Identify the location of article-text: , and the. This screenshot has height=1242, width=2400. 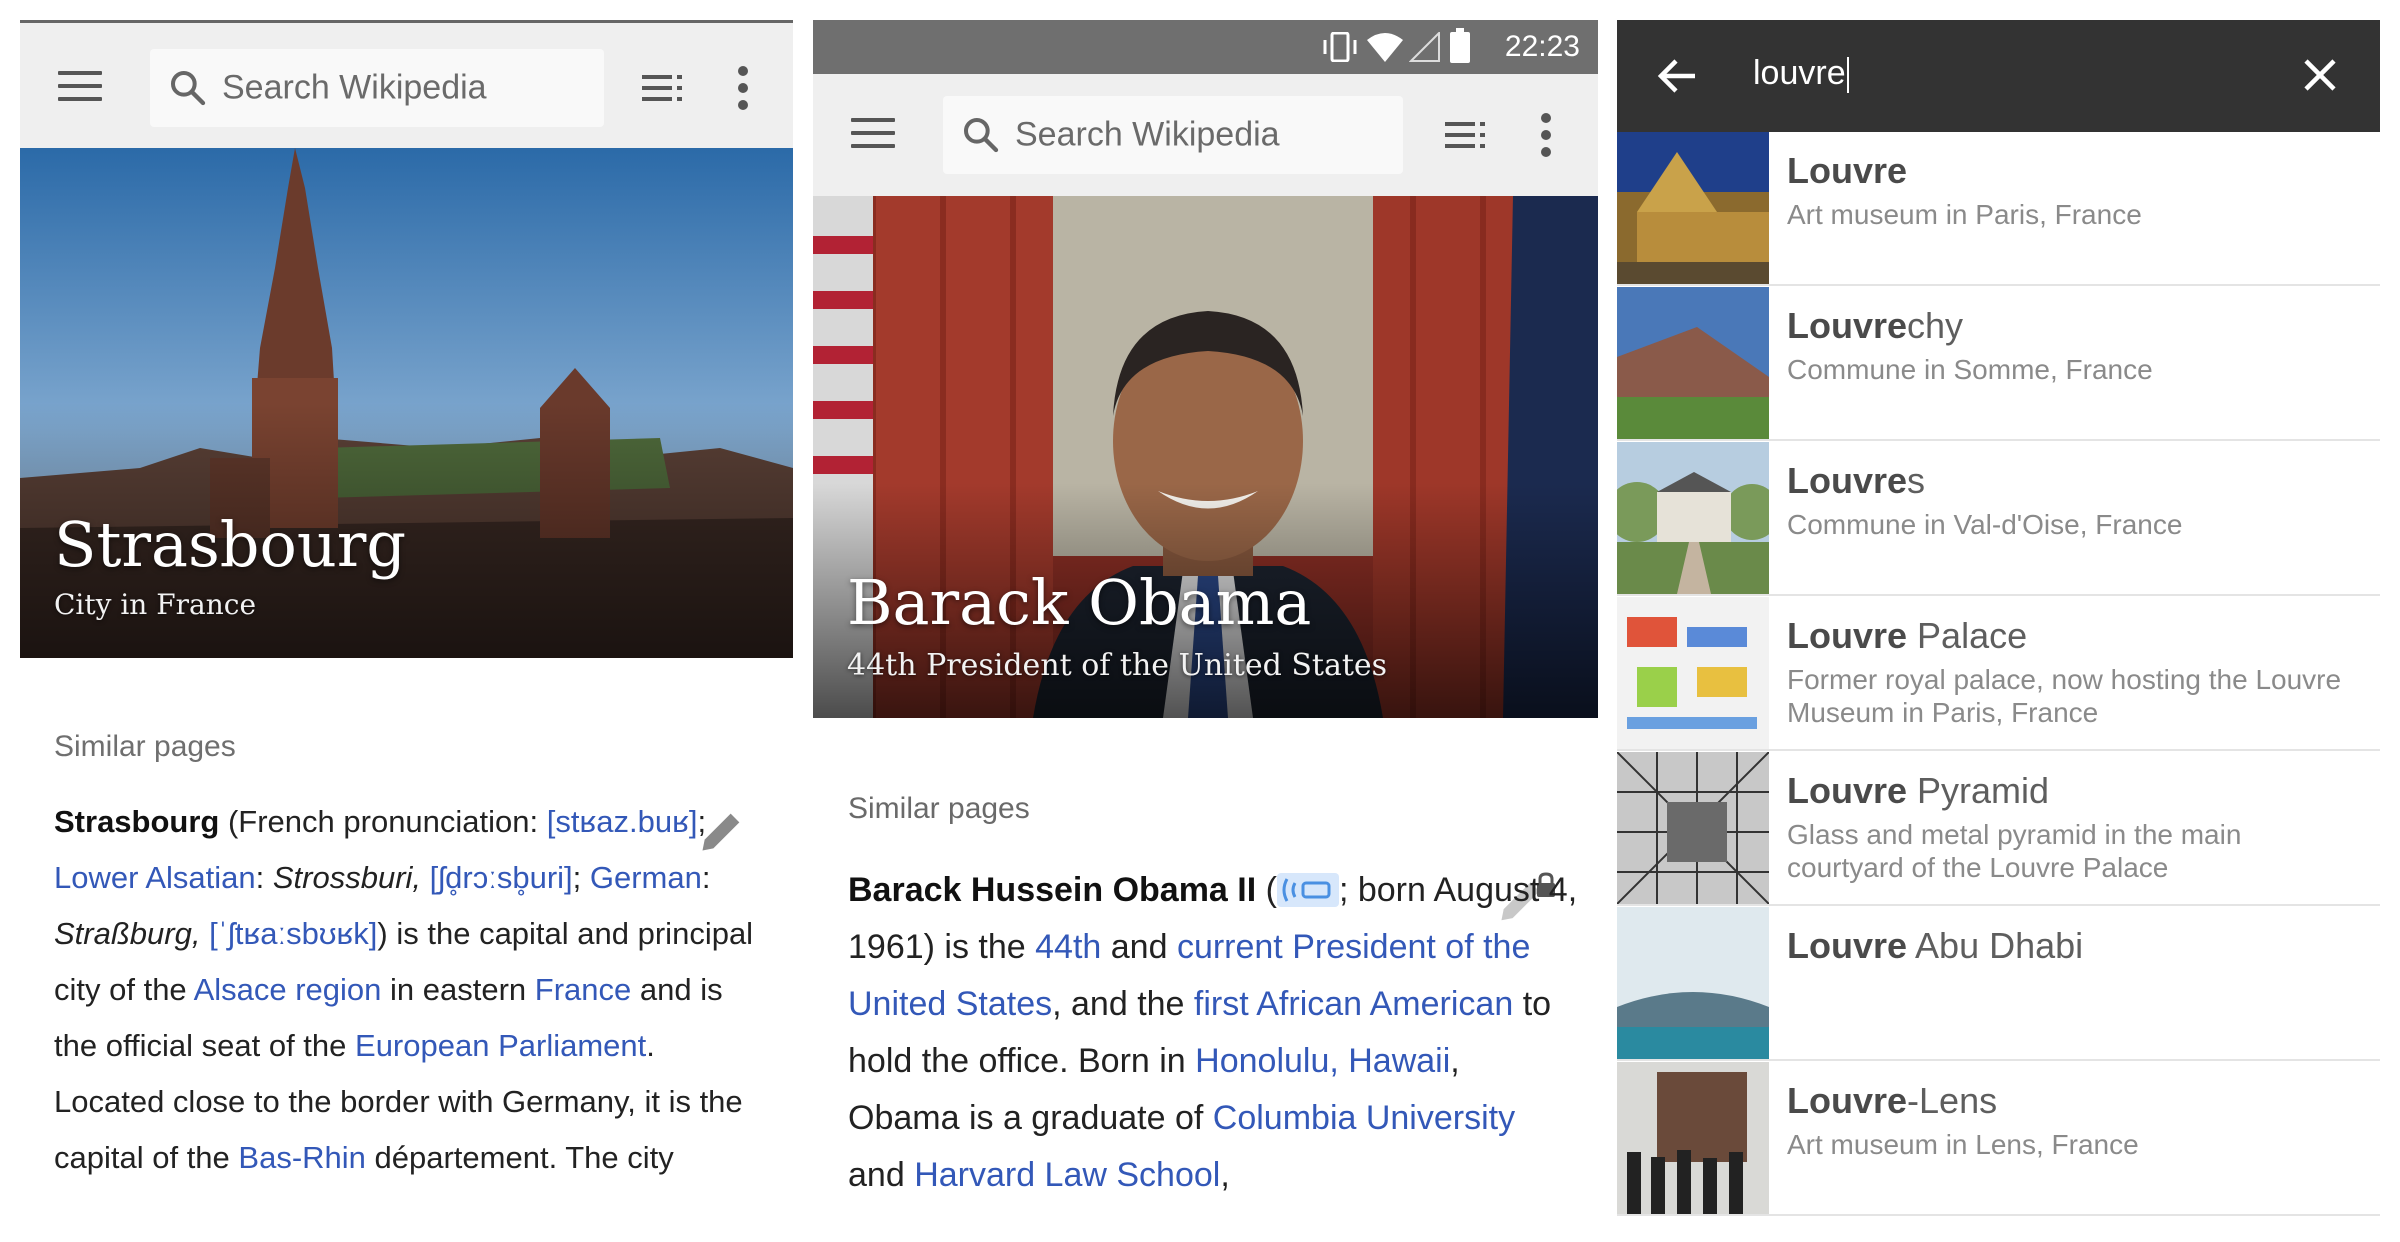
(1123, 1004).